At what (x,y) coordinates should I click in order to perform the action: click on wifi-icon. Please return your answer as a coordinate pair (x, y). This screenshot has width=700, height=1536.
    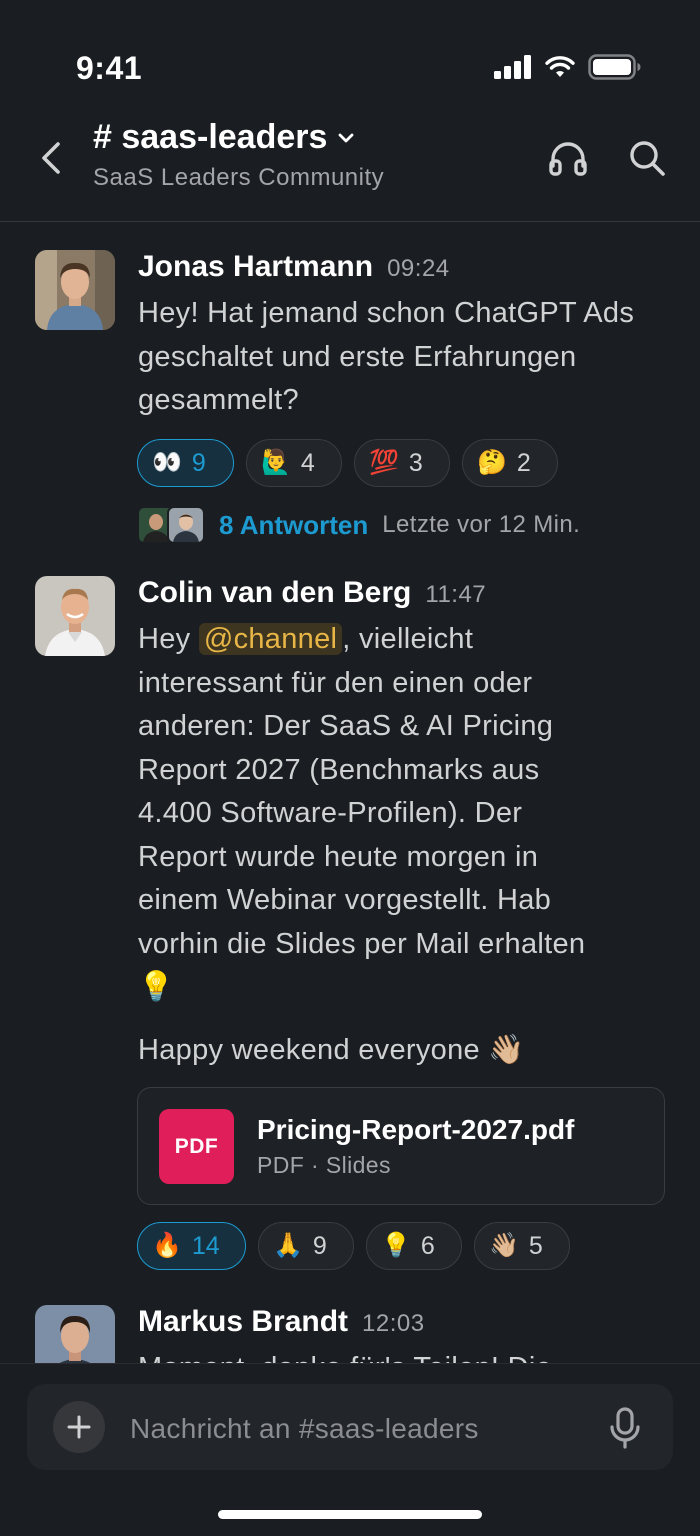
    Looking at the image, I should click on (560, 66).